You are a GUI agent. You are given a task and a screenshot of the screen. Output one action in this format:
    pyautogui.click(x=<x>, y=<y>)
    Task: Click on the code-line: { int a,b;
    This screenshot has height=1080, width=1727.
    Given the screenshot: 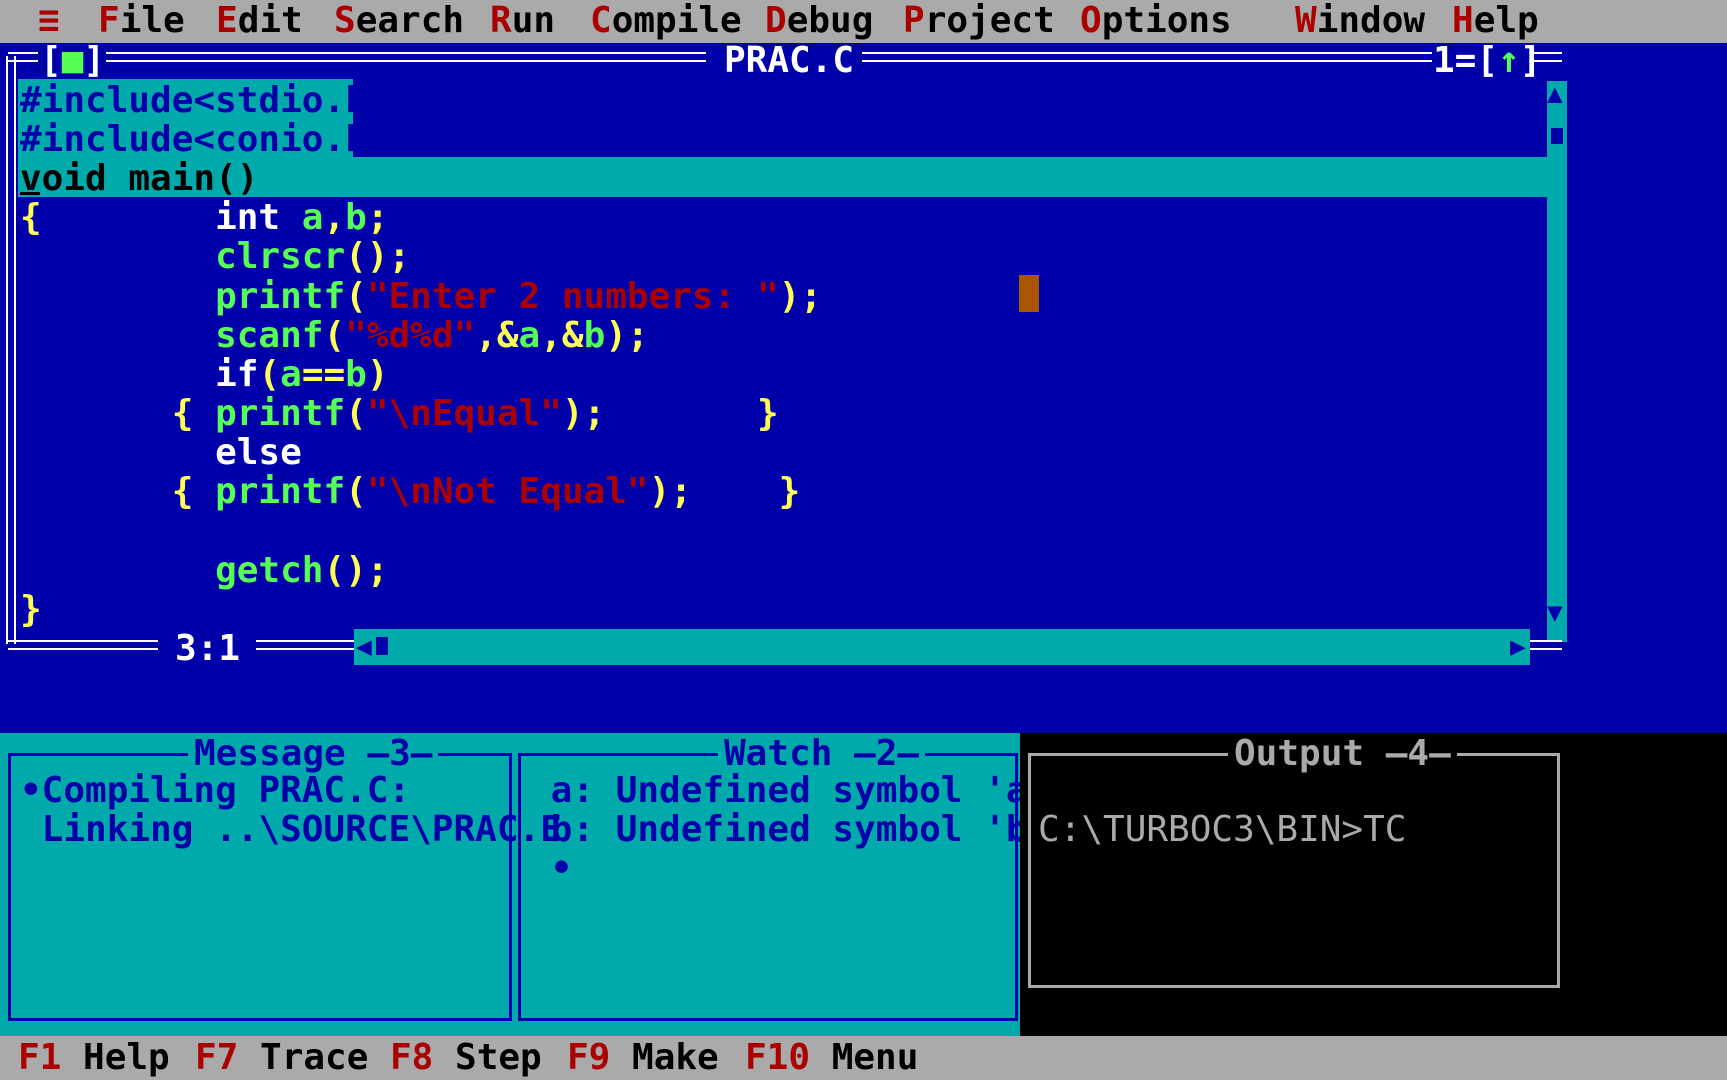 What is the action you would take?
    pyautogui.click(x=204, y=218)
    